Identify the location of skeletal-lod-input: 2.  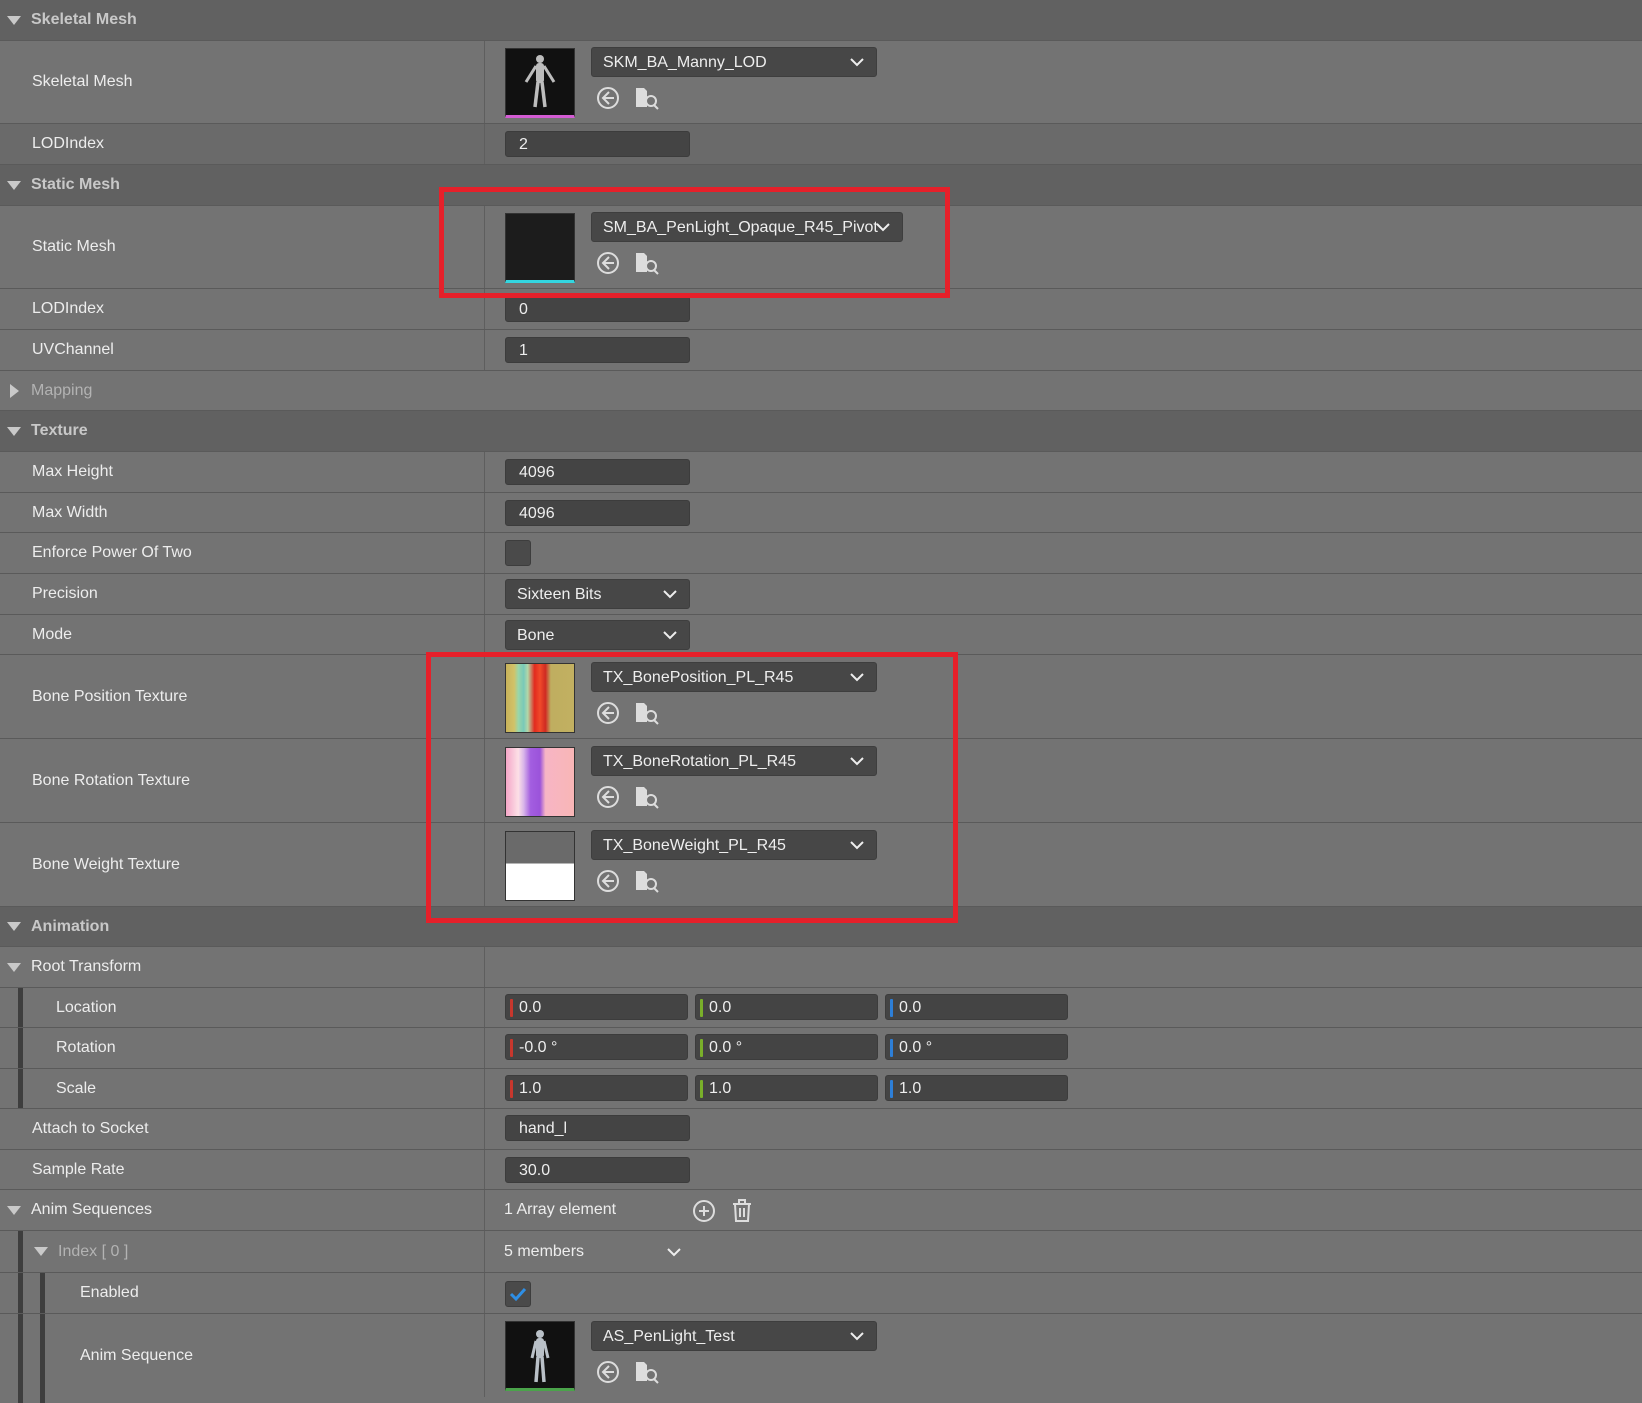
(597, 144).